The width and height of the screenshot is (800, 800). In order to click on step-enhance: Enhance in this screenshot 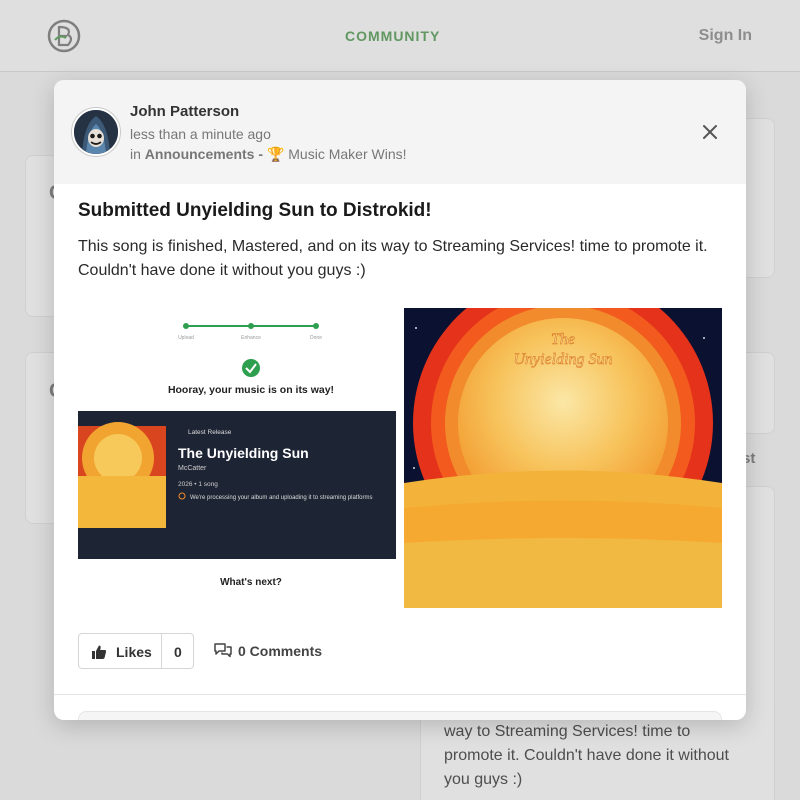, I will do `click(251, 338)`.